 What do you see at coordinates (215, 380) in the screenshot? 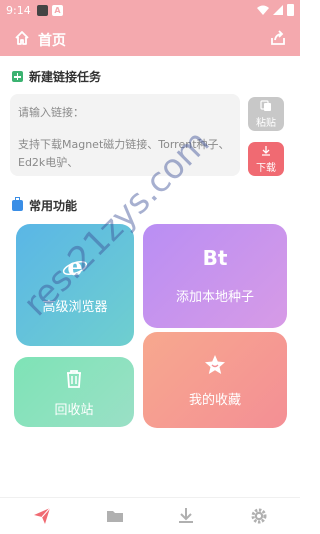
I see `favorites-card: 我的收藏` at bounding box center [215, 380].